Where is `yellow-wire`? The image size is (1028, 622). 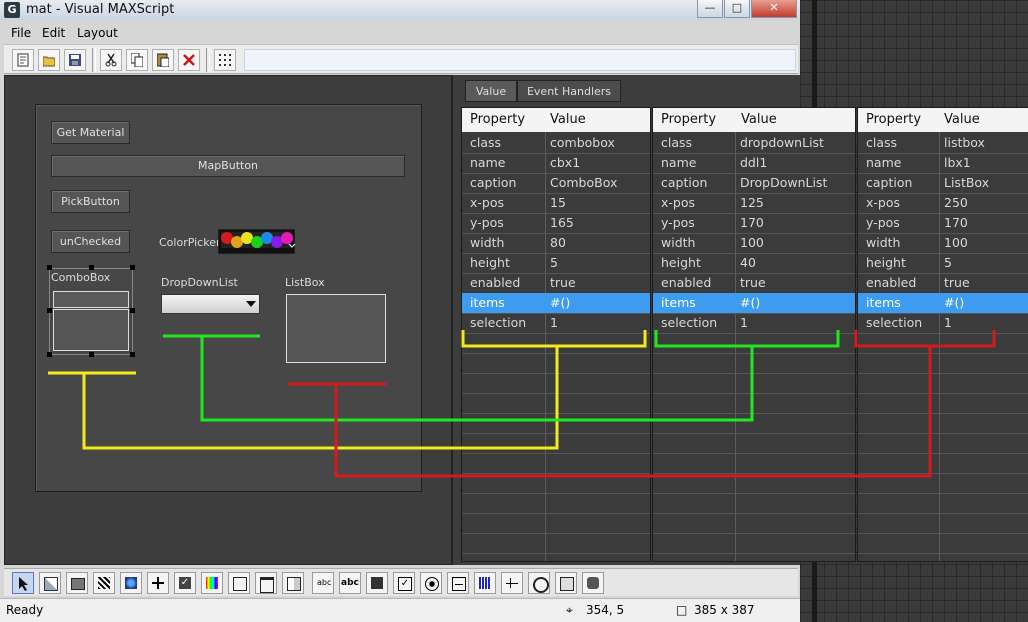 yellow-wire is located at coordinates (347, 390).